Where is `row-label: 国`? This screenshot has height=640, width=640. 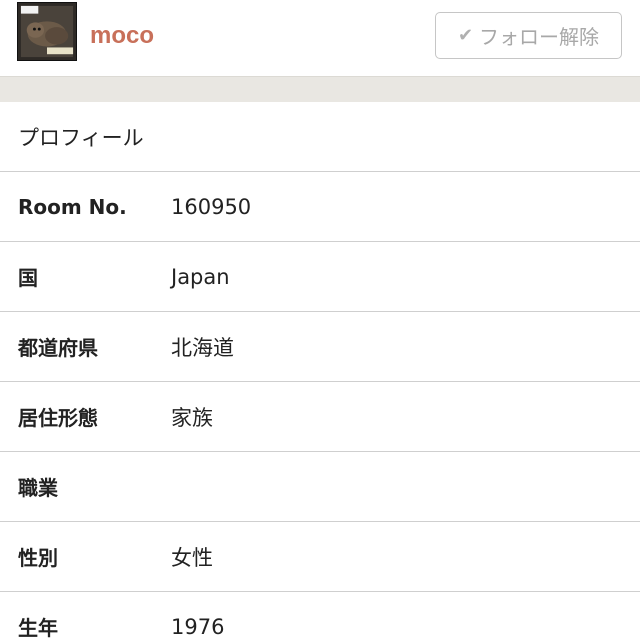 row-label: 国 is located at coordinates (28, 278).